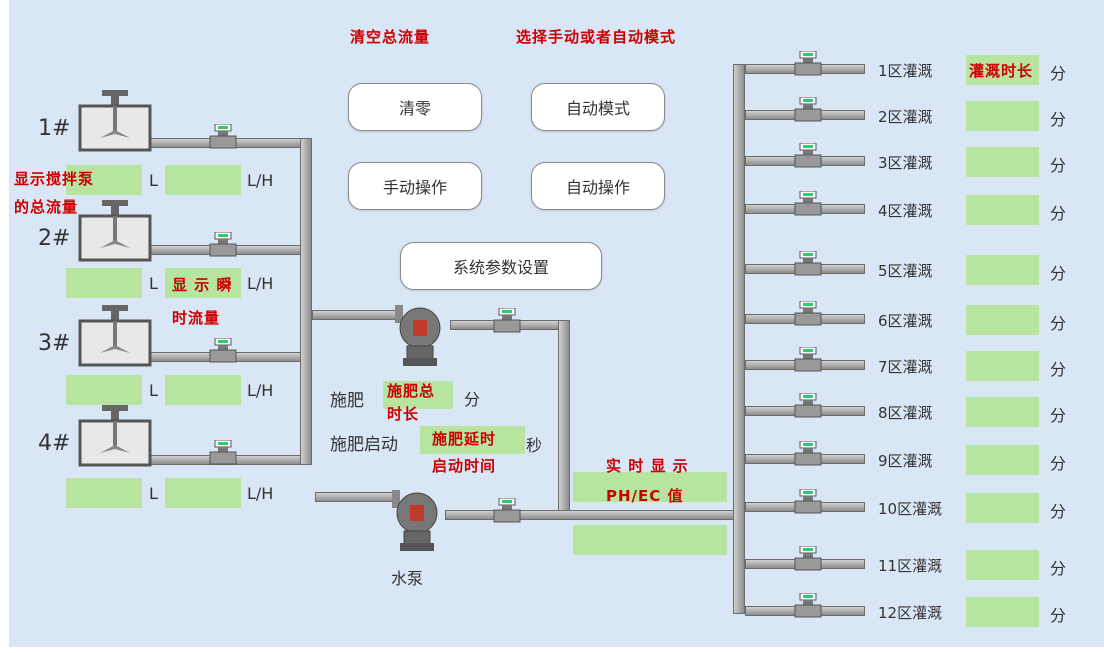  What do you see at coordinates (54, 443) in the screenshot?
I see `tank-label: 4#` at bounding box center [54, 443].